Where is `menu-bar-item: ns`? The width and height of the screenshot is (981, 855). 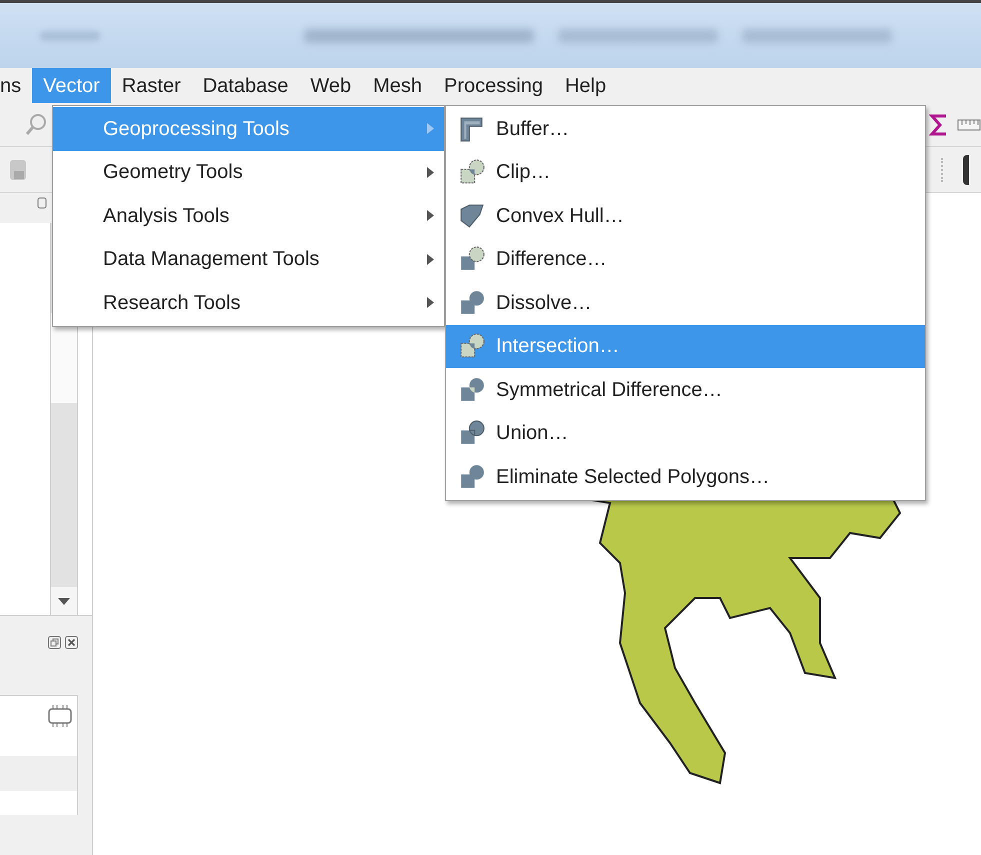
menu-bar-item: ns is located at coordinates (16, 85).